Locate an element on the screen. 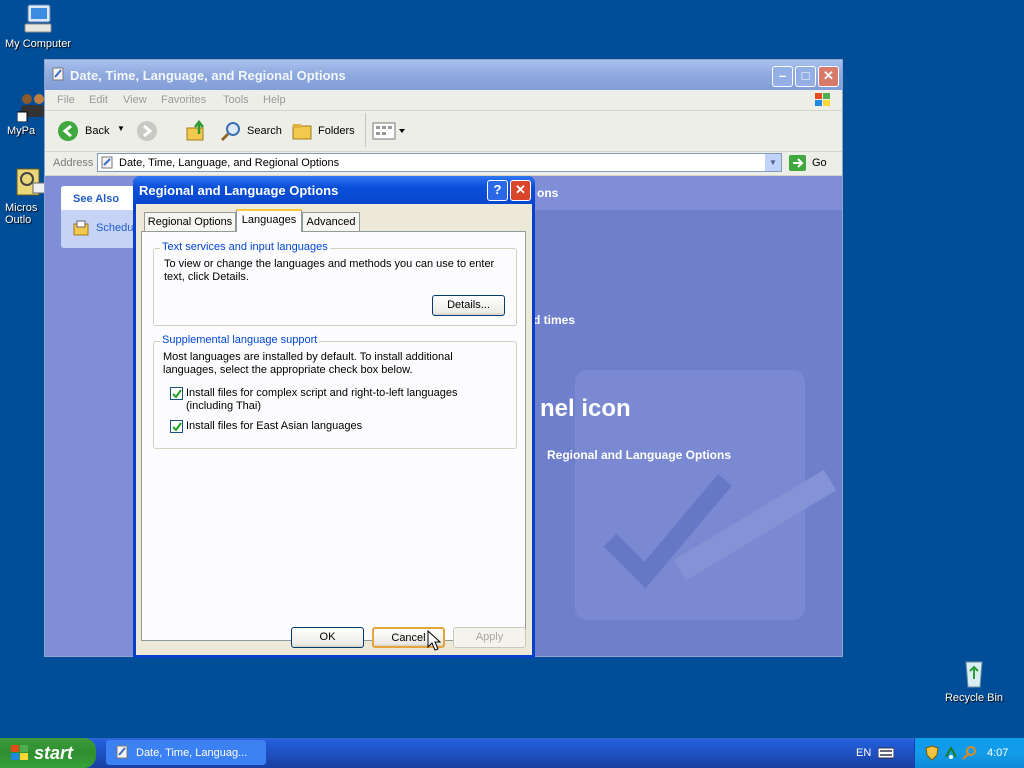  see-also-panel: See Also Schedu is located at coordinates (101, 217).